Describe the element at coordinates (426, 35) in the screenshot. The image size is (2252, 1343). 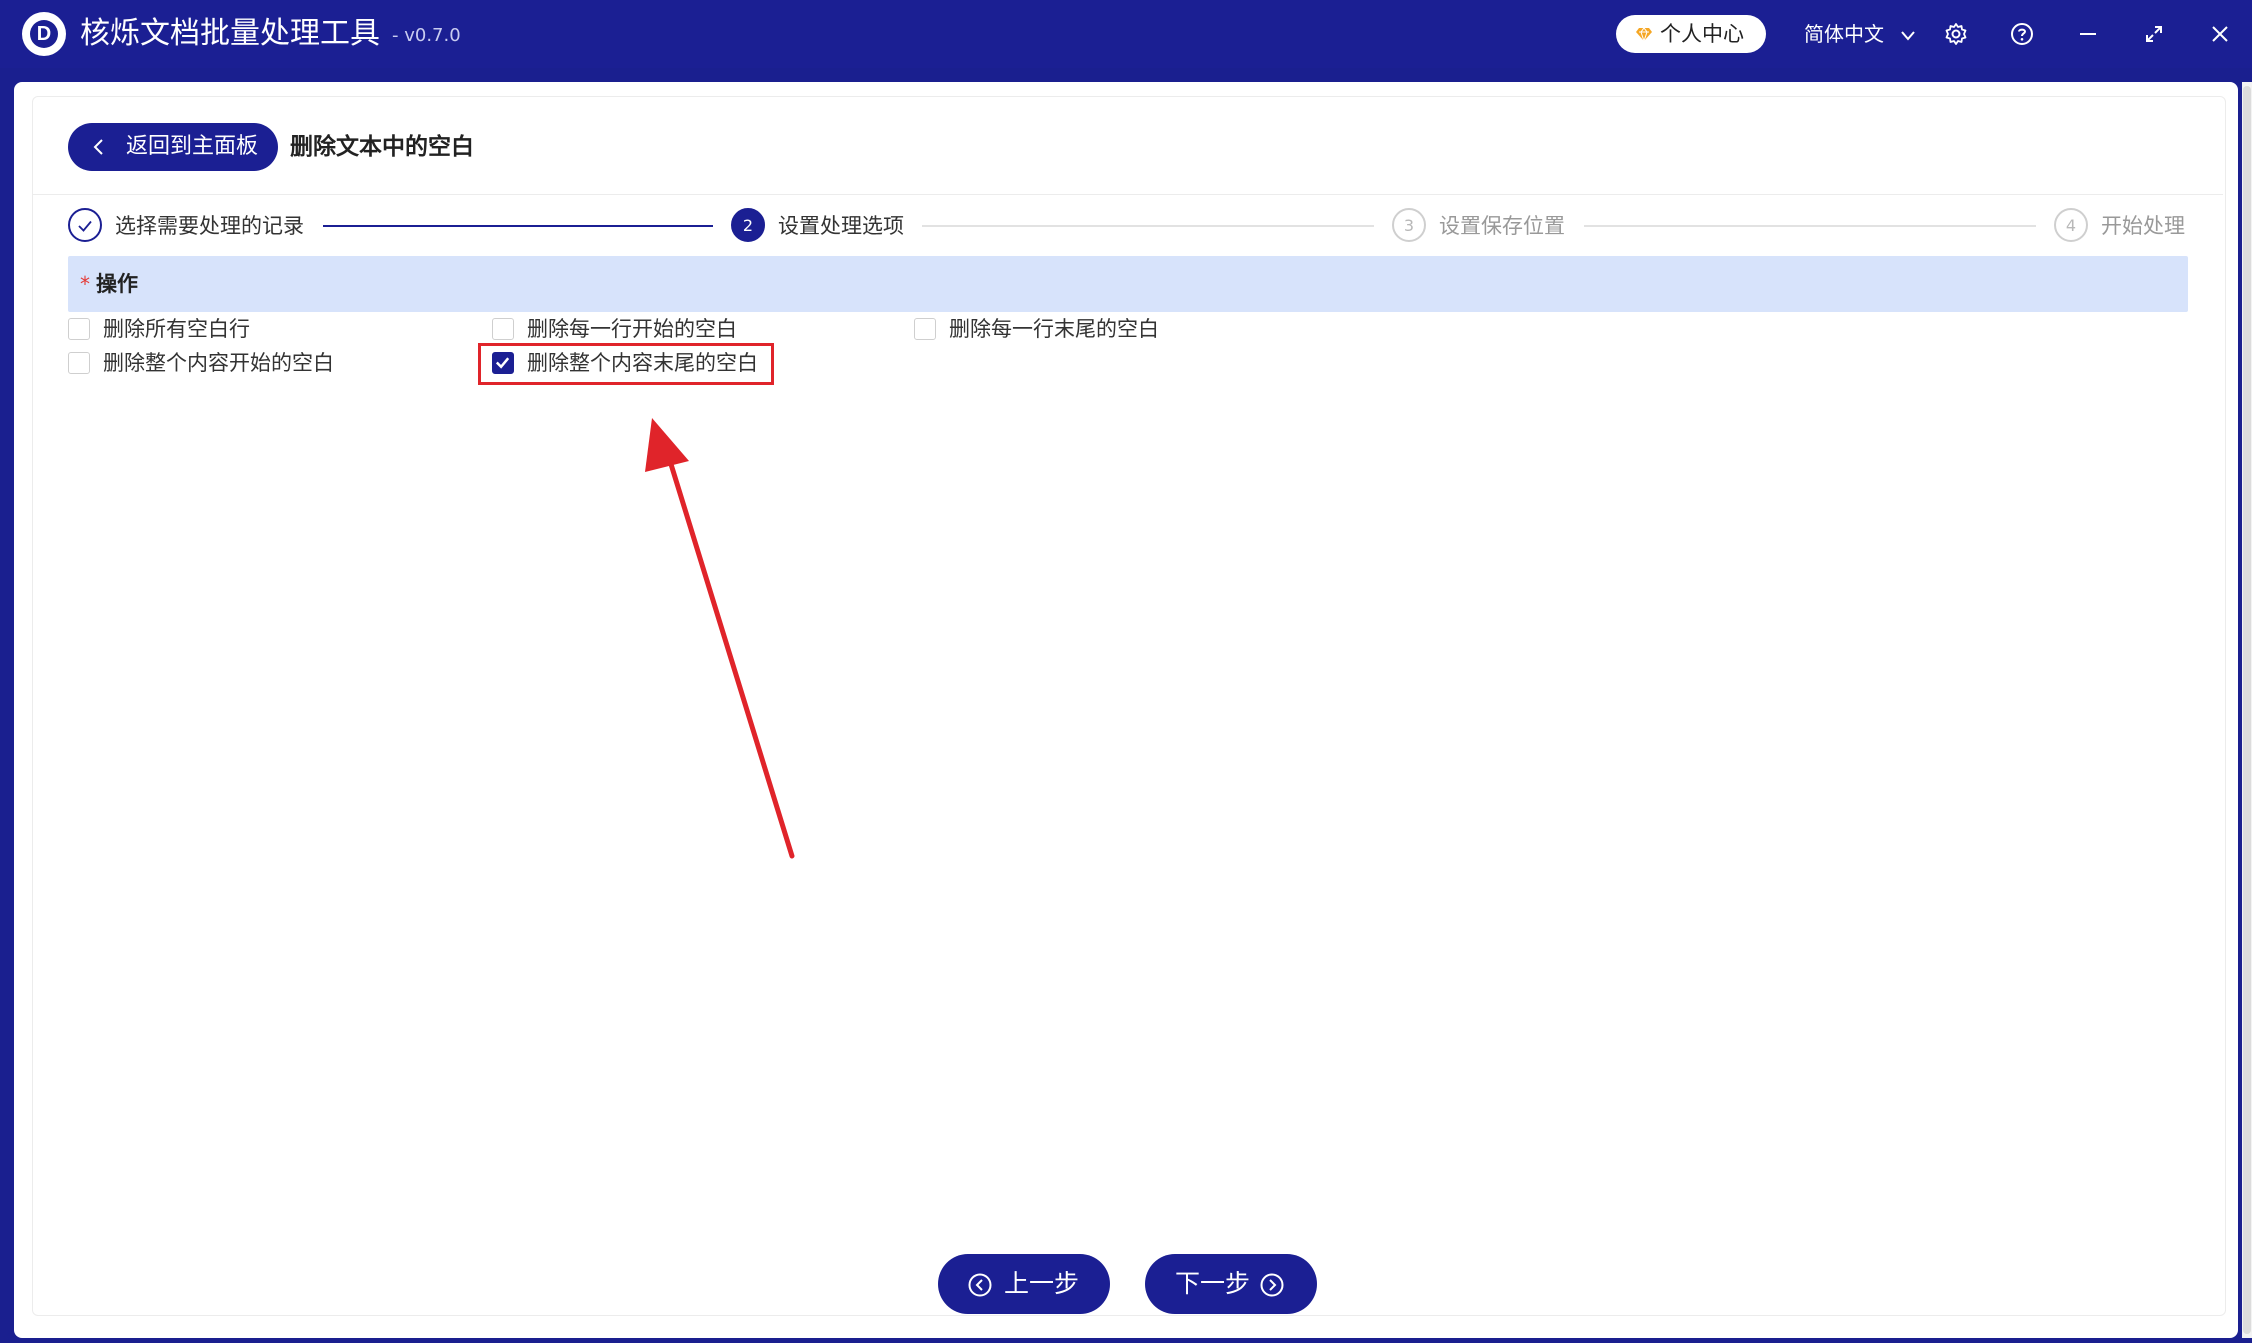
I see `app-version: - v0.7.0` at that location.